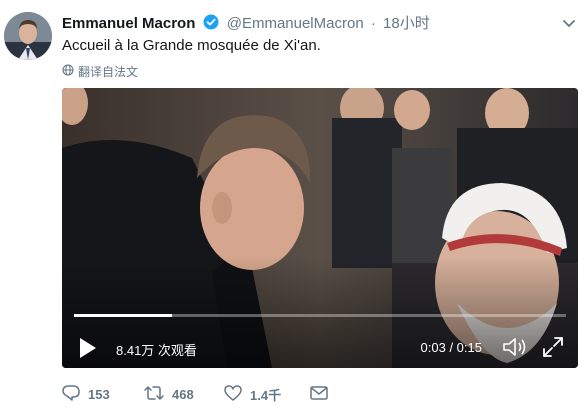  I want to click on retweet-count: 468, so click(183, 394).